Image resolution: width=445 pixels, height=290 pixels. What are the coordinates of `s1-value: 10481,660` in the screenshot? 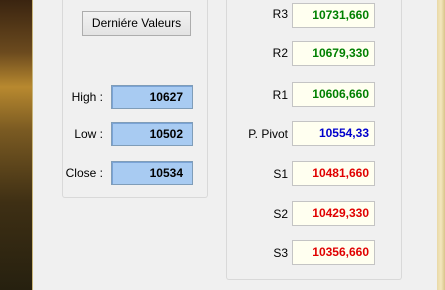 It's located at (333, 173).